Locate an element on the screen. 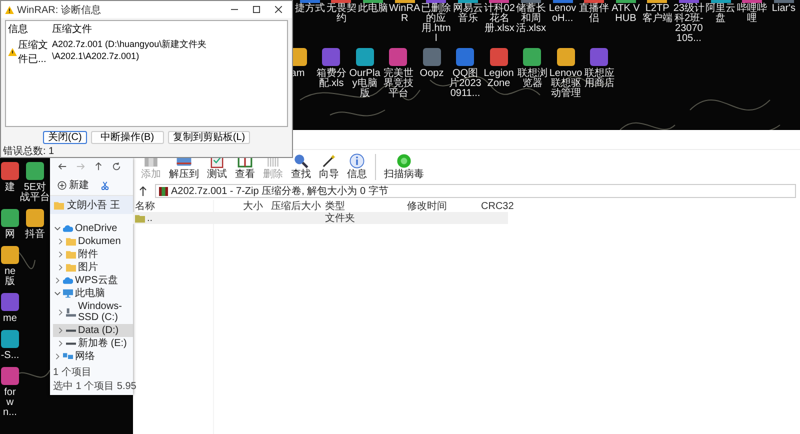 The width and height of the screenshot is (800, 434). tree-item: Data (D:) is located at coordinates (93, 330).